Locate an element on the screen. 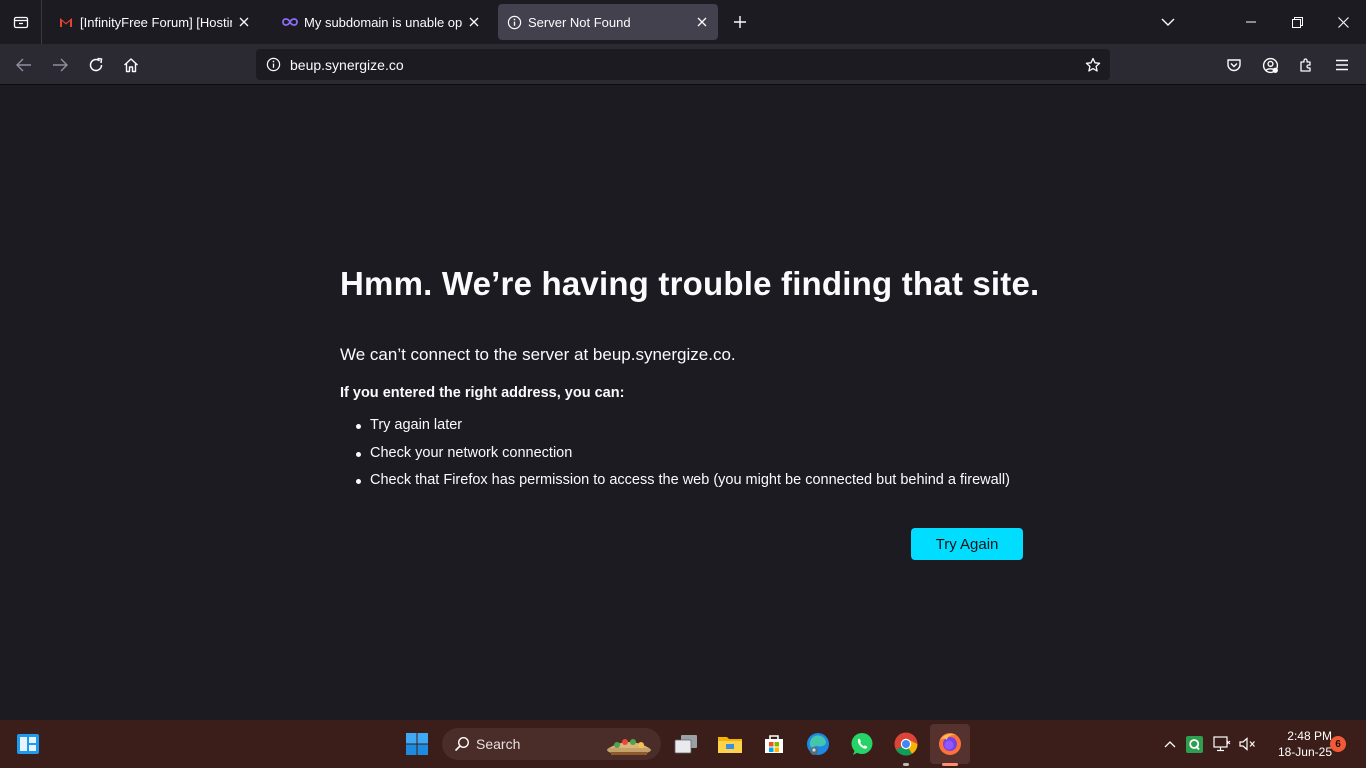 The height and width of the screenshot is (768, 1366). show-hidden-icons-button is located at coordinates (1170, 744).